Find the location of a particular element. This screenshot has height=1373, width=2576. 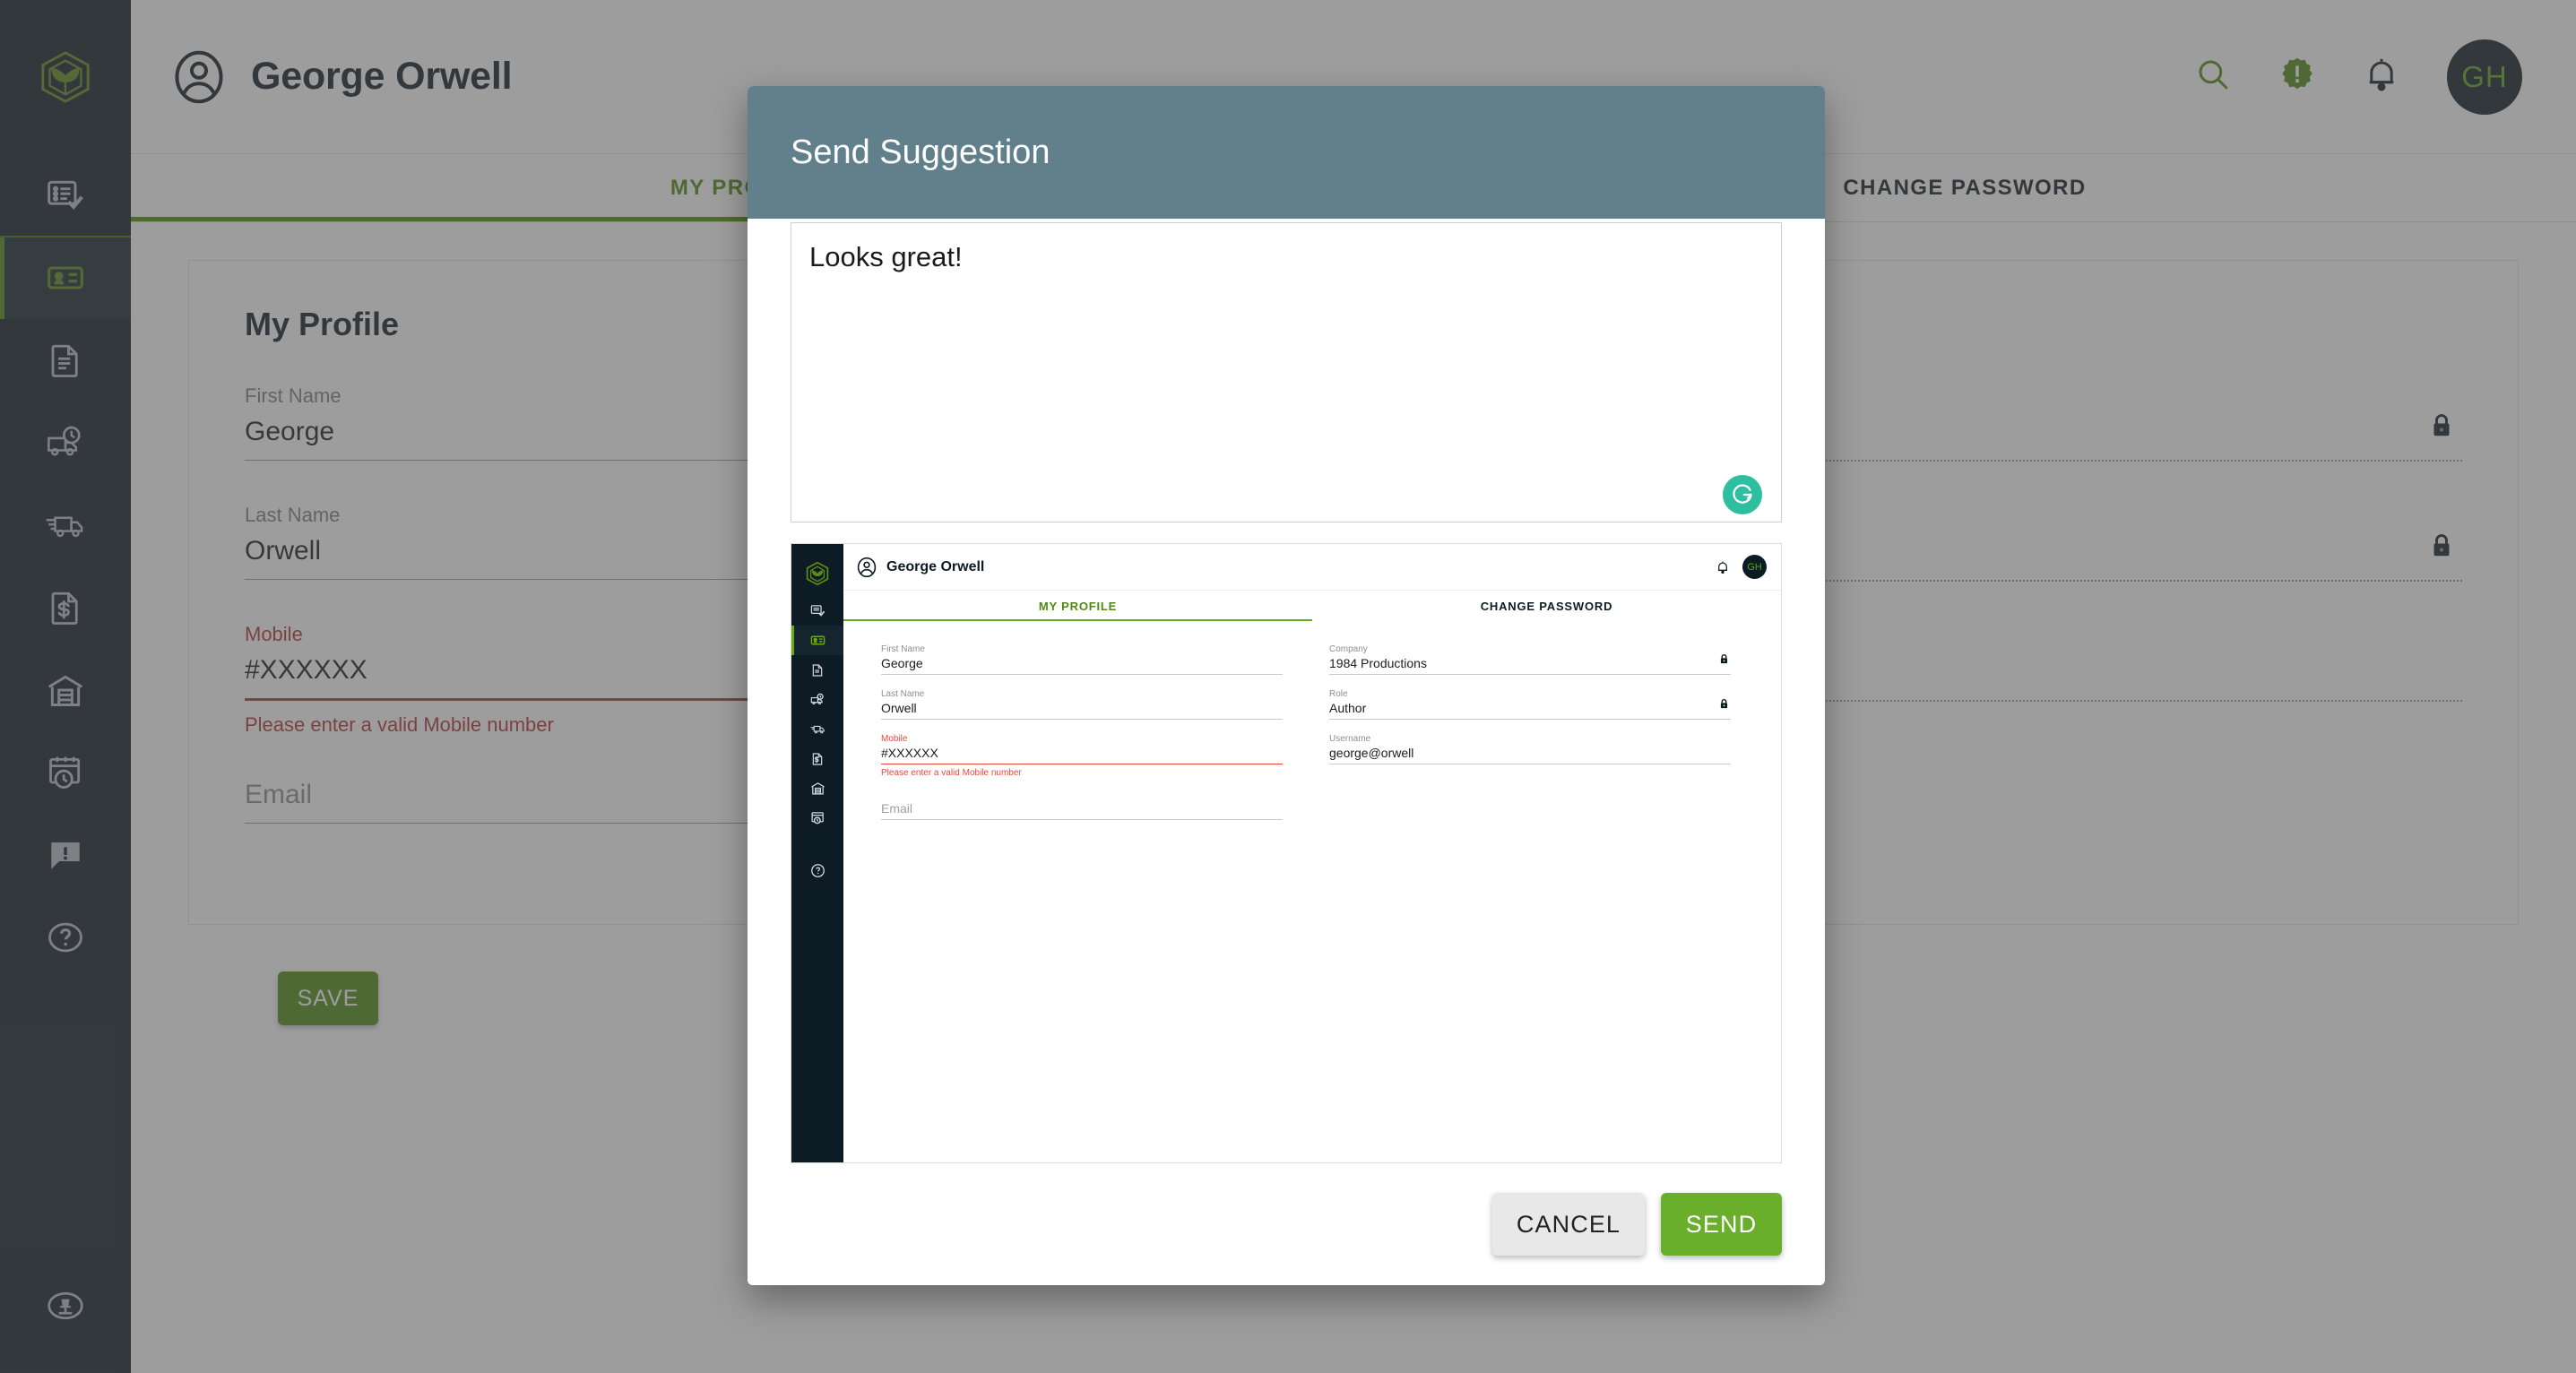

preview-sidebar-item-shipments is located at coordinates (817, 729).